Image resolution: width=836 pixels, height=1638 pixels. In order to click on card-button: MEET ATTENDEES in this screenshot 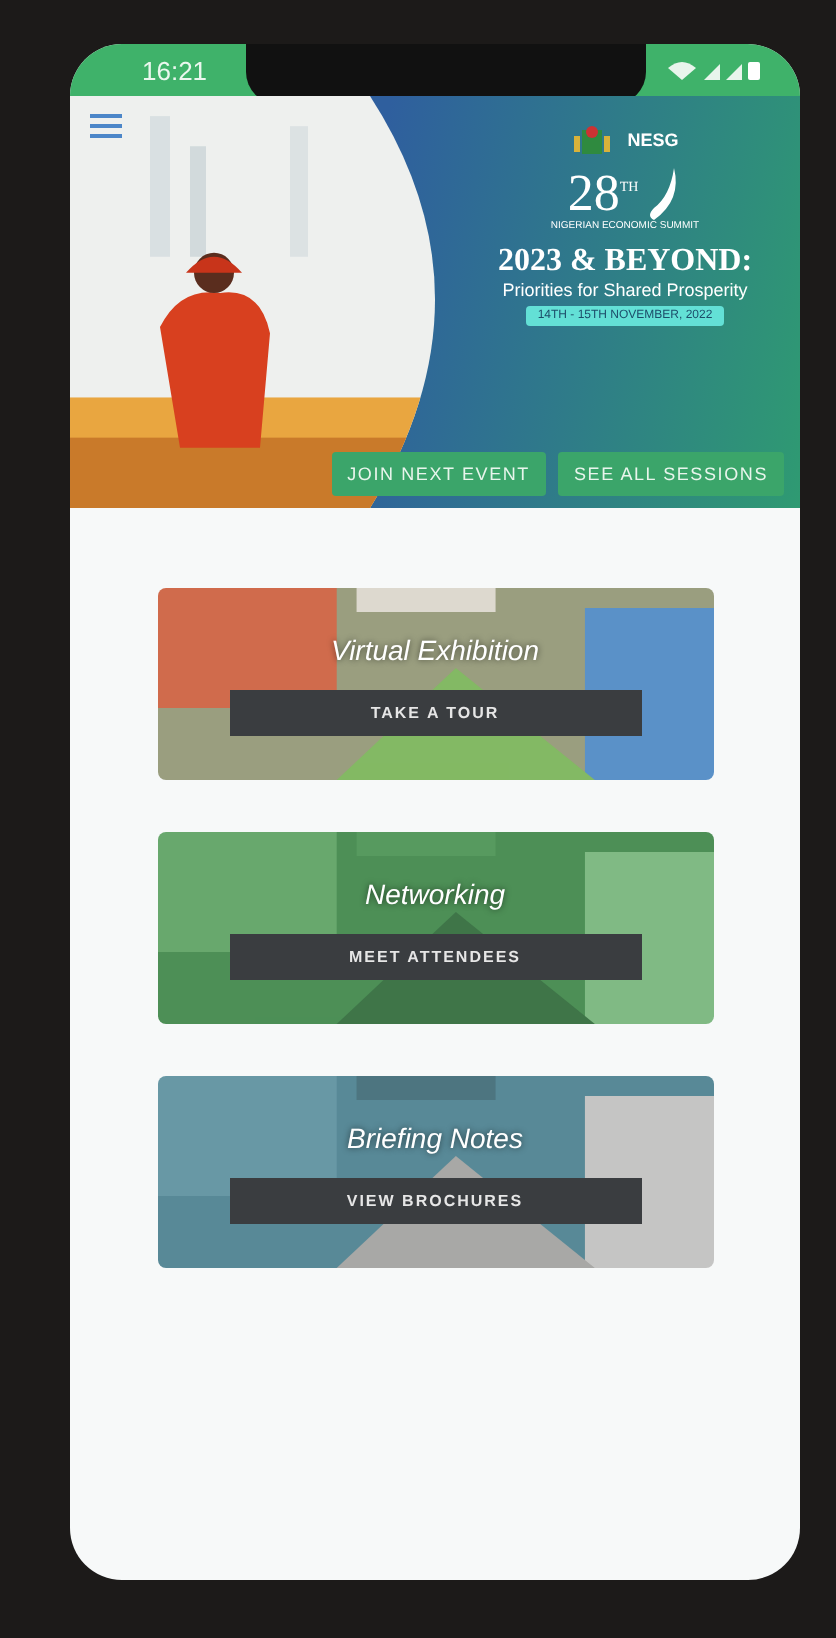, I will do `click(435, 956)`.